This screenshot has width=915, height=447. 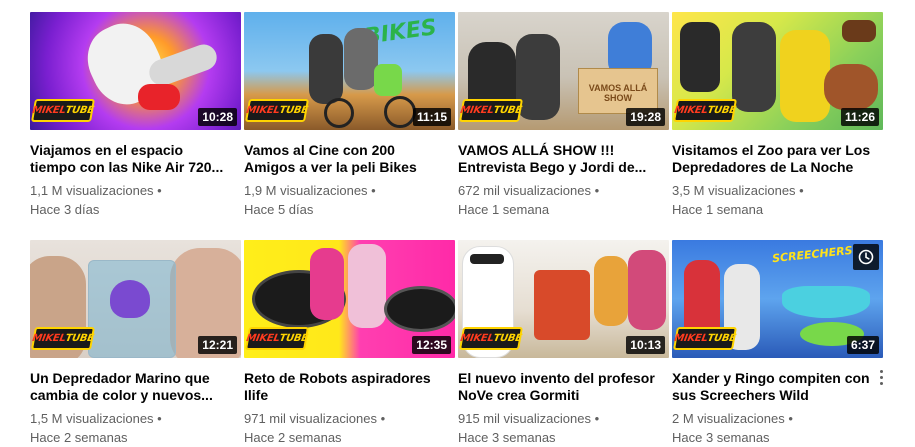 I want to click on octopus-toy, so click(x=130, y=299).